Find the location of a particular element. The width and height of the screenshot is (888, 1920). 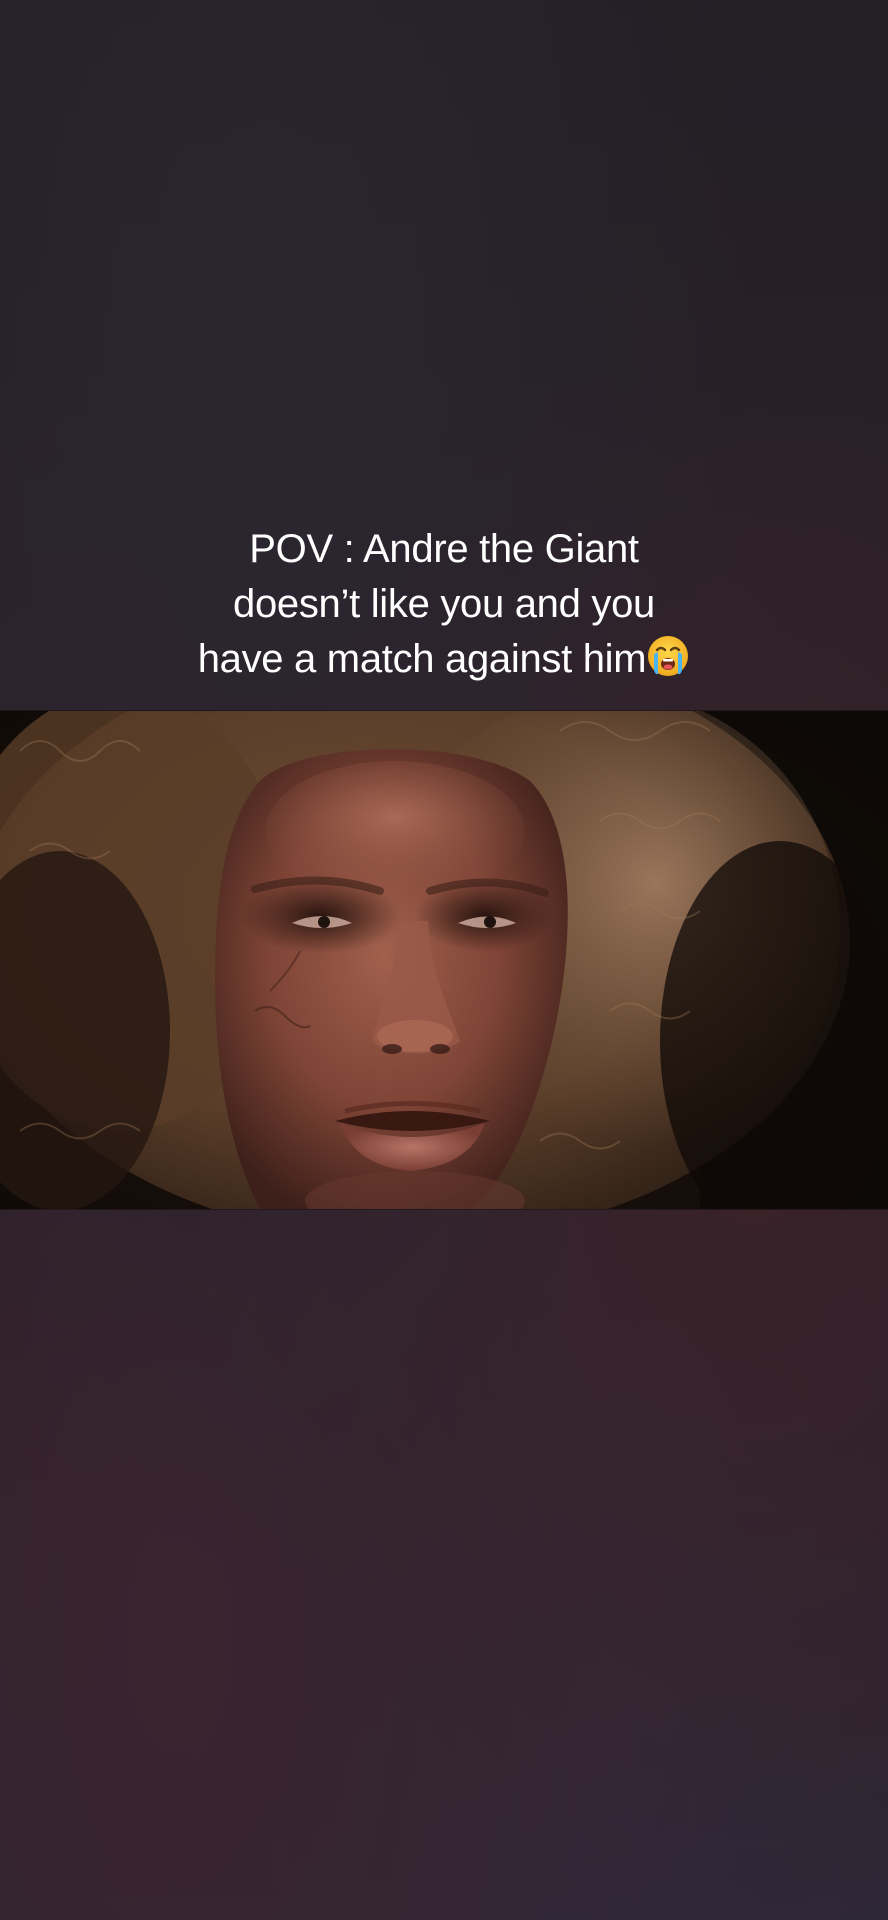

caption-line-2: doesn’t like you and you is located at coordinates (444, 604).